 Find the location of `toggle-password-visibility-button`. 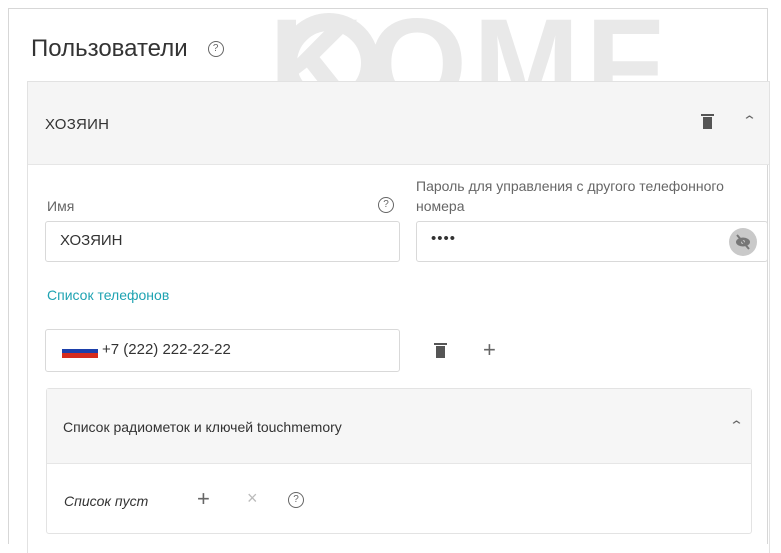

toggle-password-visibility-button is located at coordinates (743, 242).